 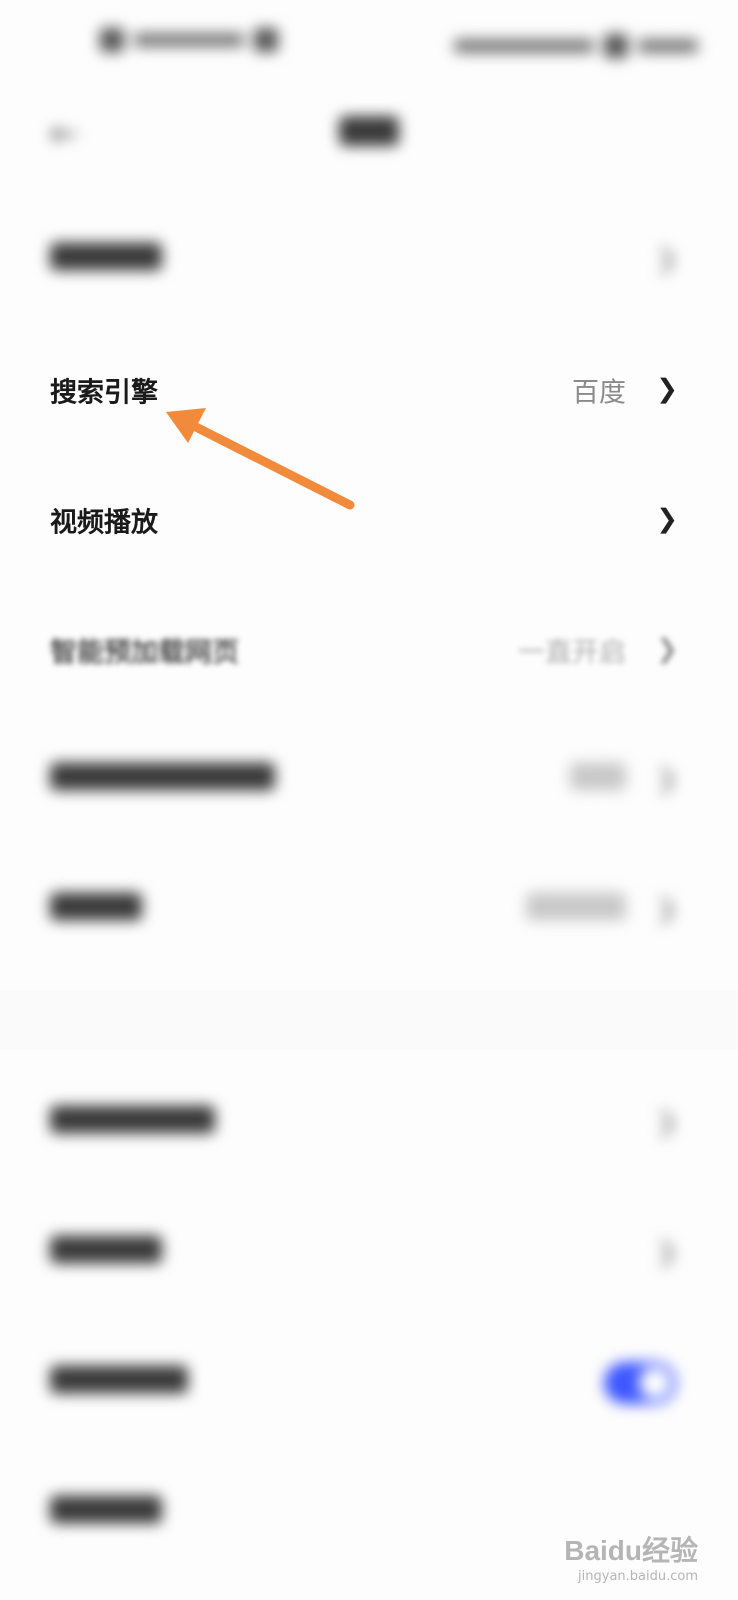 I want to click on settings-row-9-label, so click(x=119, y=1383).